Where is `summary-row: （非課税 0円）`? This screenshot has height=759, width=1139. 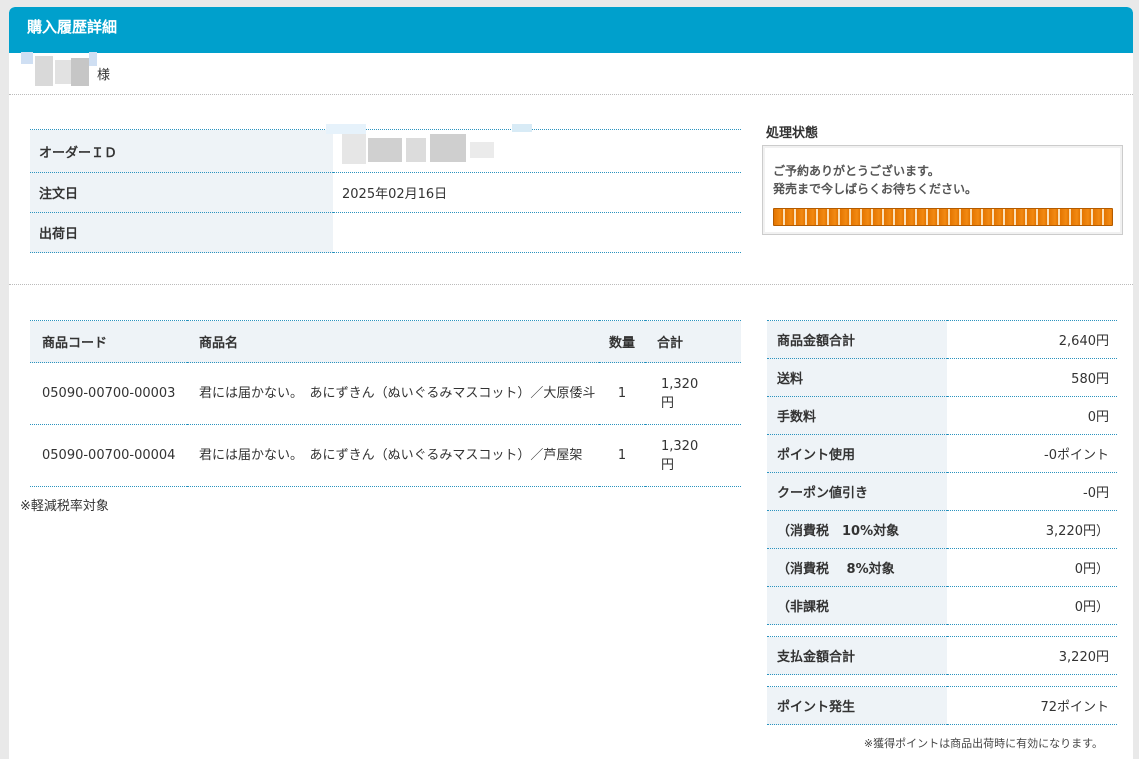 summary-row: （非課税 0円） is located at coordinates (942, 605).